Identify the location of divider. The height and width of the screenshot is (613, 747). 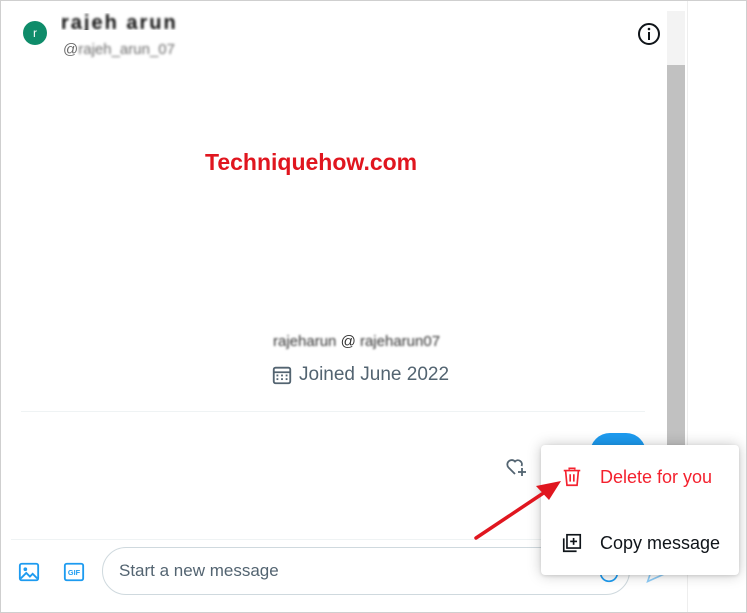
(333, 411).